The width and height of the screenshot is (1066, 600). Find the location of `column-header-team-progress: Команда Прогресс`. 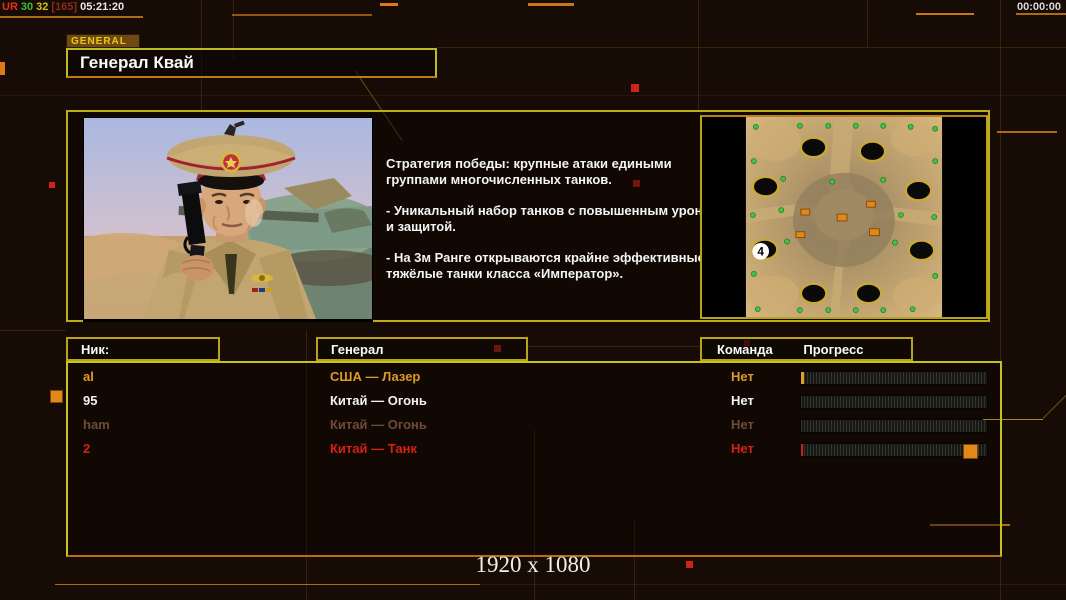

column-header-team-progress: Команда Прогресс is located at coordinates (806, 349).